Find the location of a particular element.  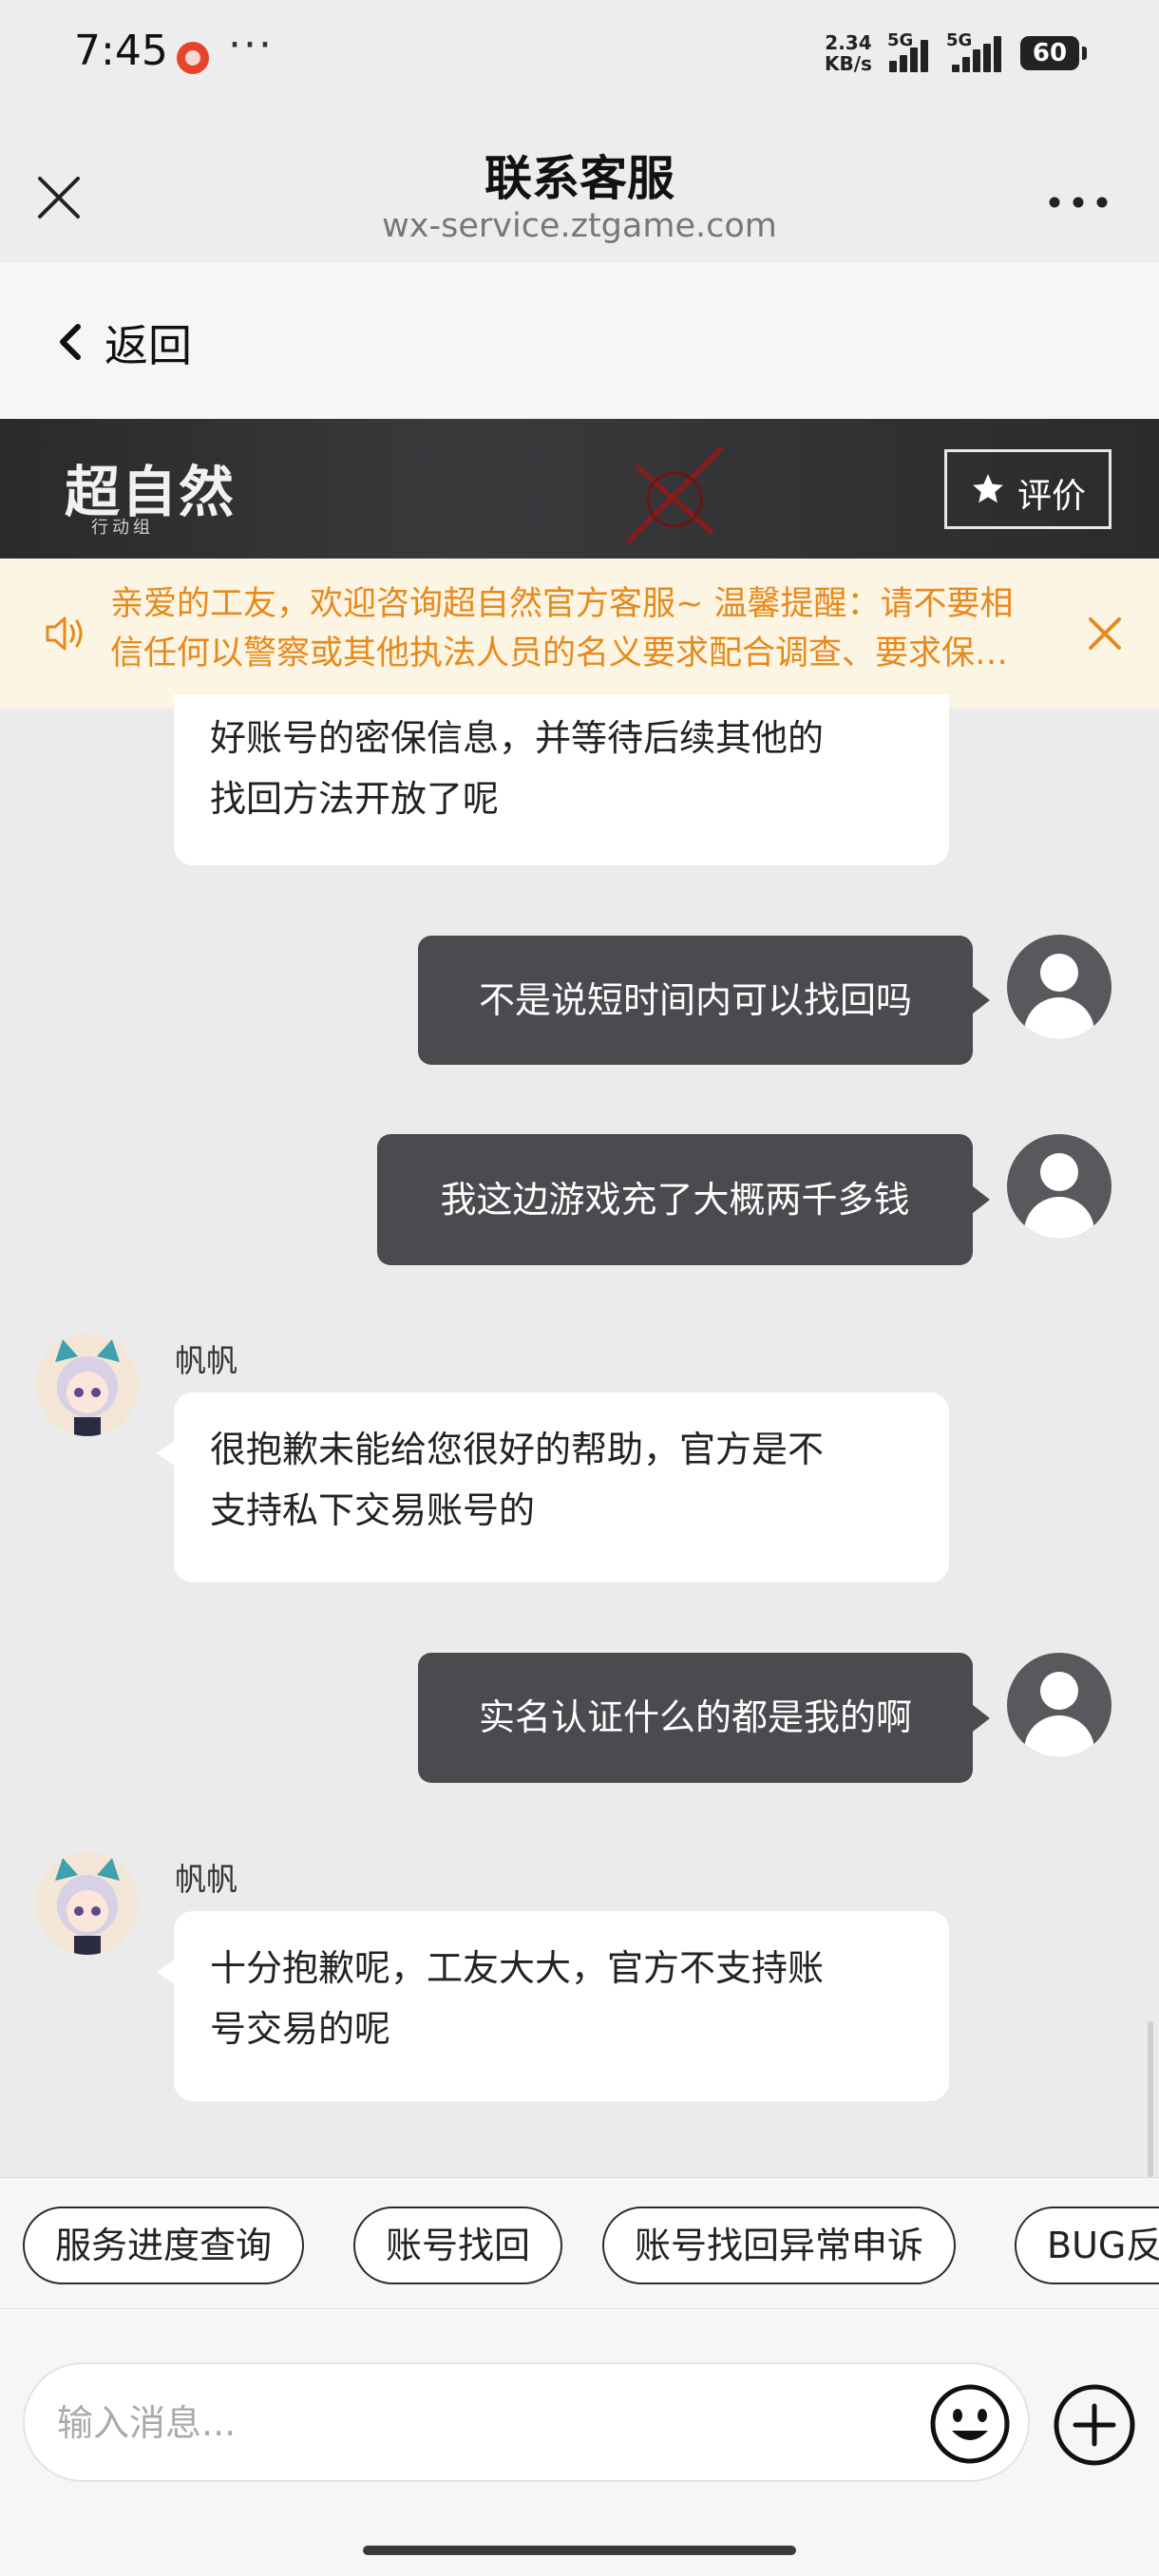

more-options-icon is located at coordinates (1078, 202).